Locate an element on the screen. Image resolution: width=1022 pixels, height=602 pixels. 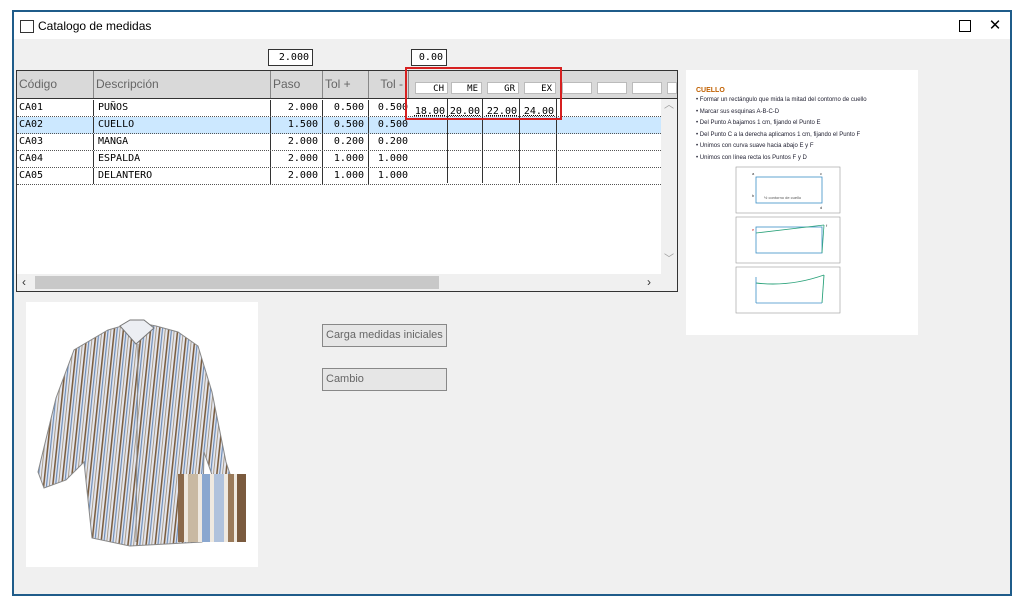
cell-descripcion: CUELLO is located at coordinates (182, 125).